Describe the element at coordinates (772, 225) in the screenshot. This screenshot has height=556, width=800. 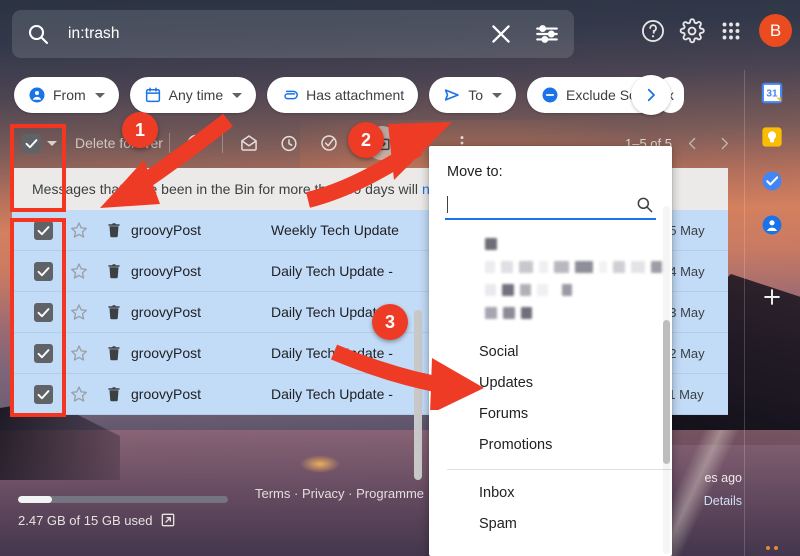
I see `contacts-icon` at that location.